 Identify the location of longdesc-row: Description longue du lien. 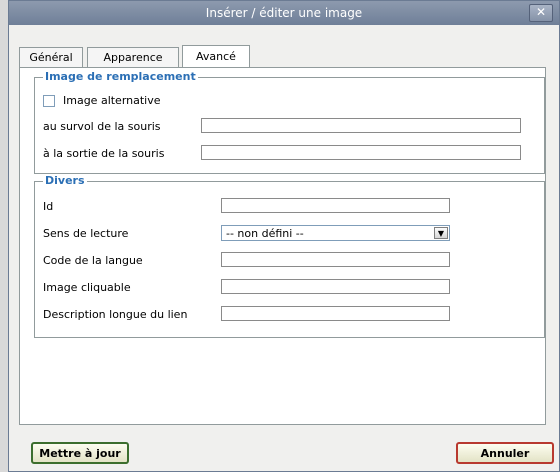
(115, 314).